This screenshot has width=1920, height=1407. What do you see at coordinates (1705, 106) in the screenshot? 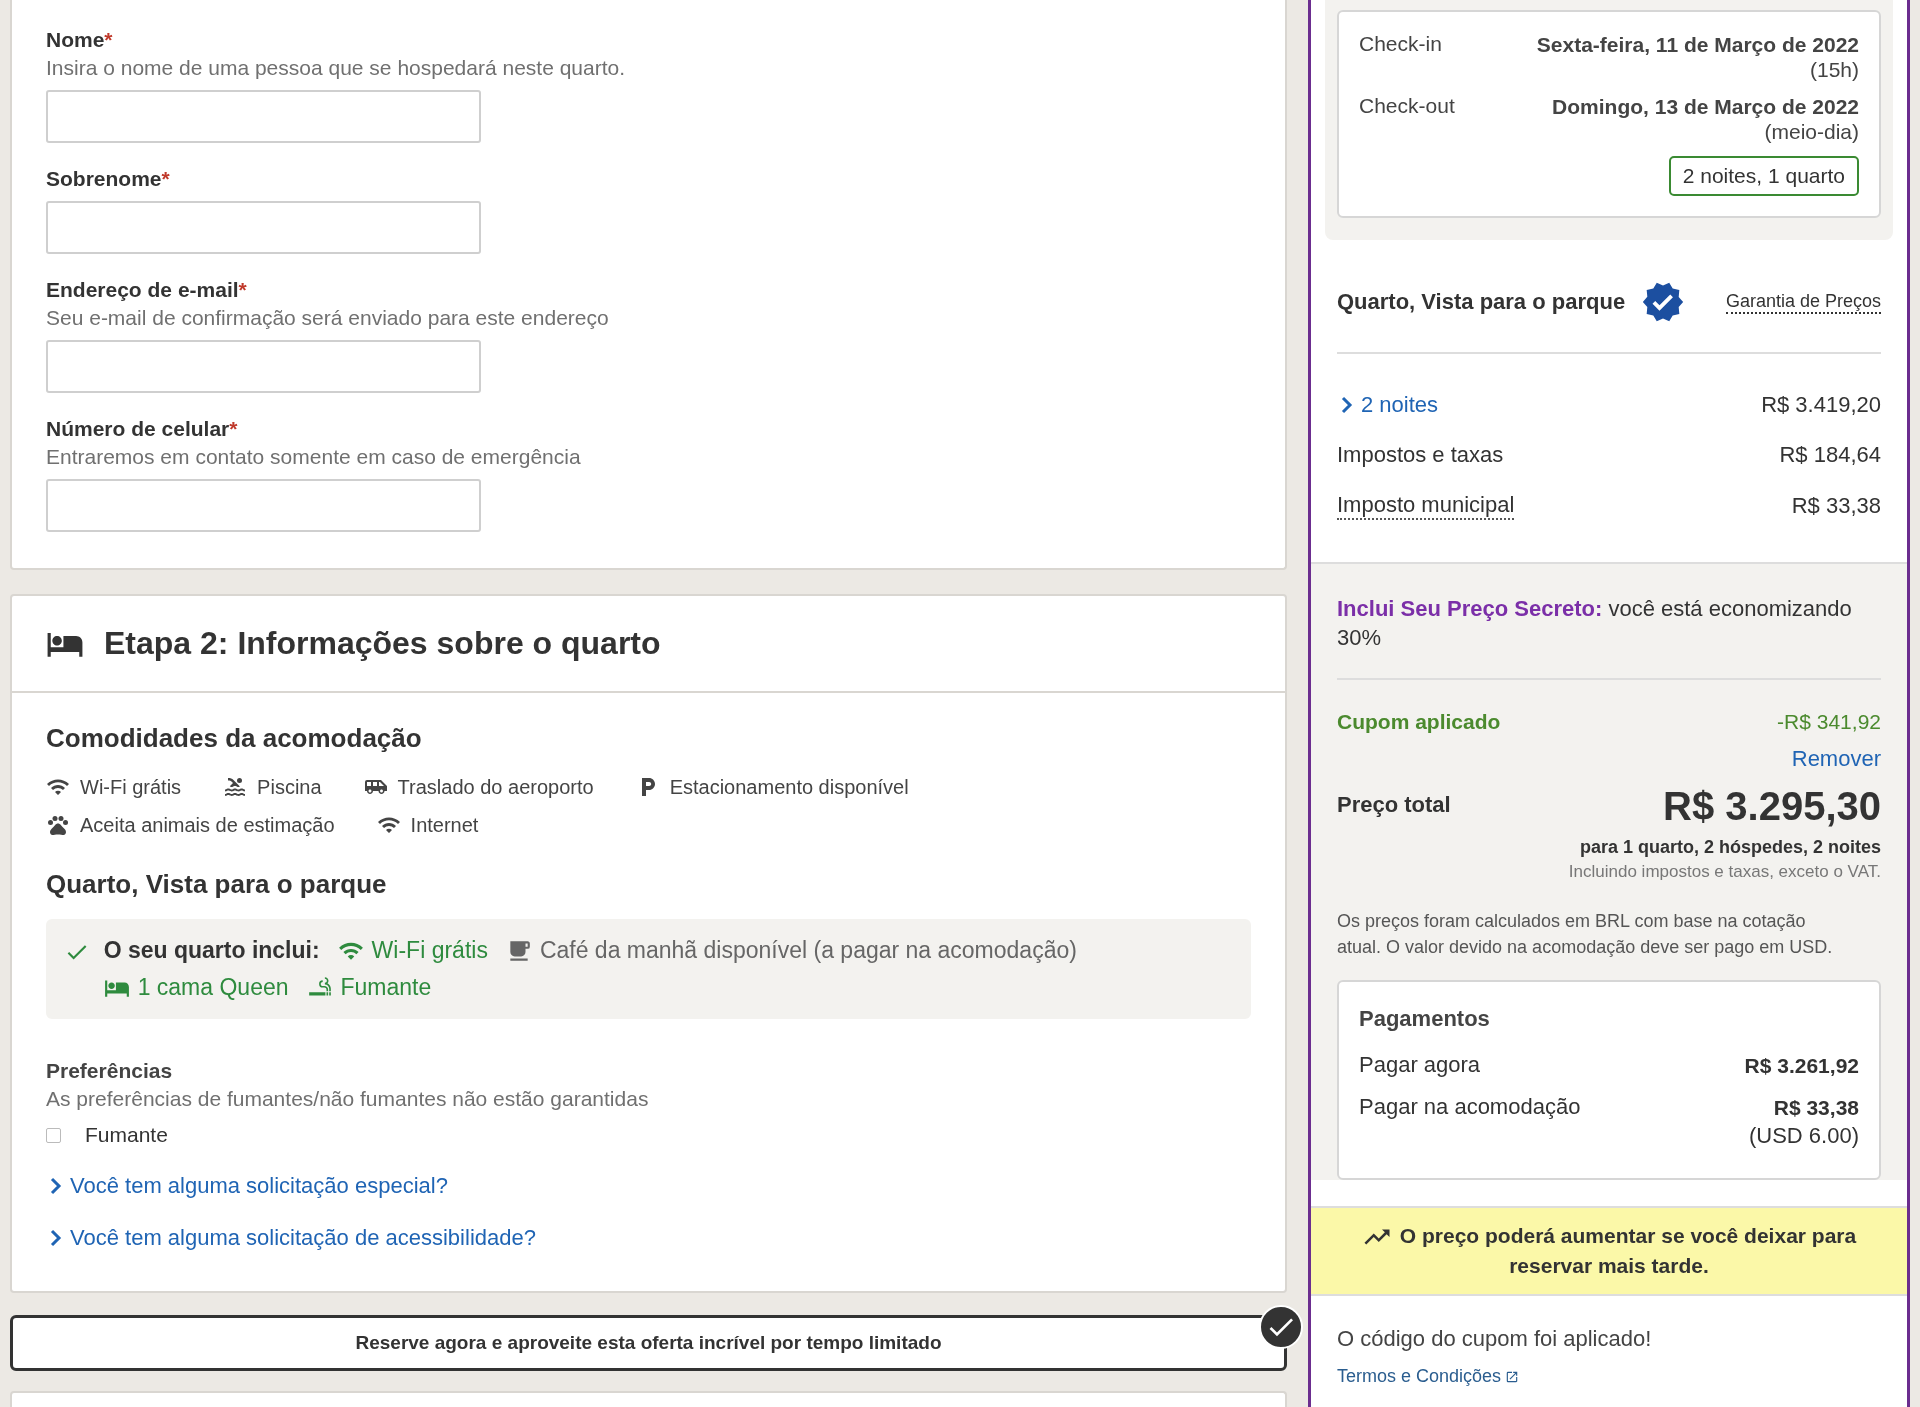
I see `stay-date: Domingo, 13 de Março de 2022` at bounding box center [1705, 106].